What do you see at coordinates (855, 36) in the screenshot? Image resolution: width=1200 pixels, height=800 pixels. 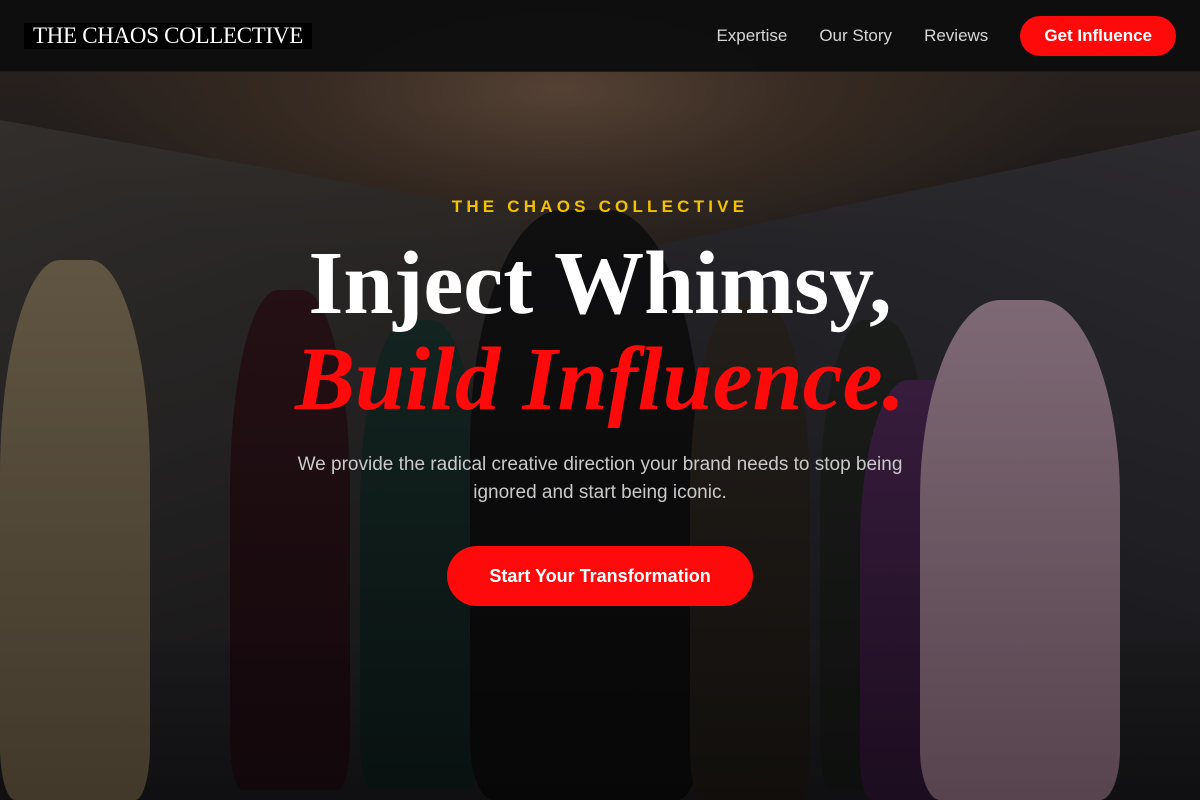 I see `nav-link-our-story: Our Story` at bounding box center [855, 36].